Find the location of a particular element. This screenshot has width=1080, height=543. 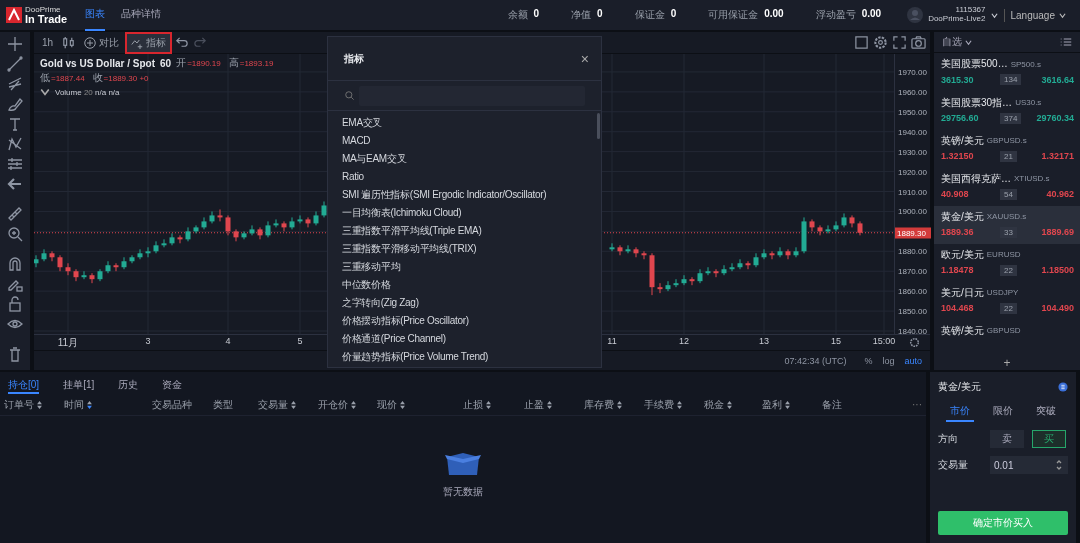

ruler-icon is located at coordinates (15, 214).